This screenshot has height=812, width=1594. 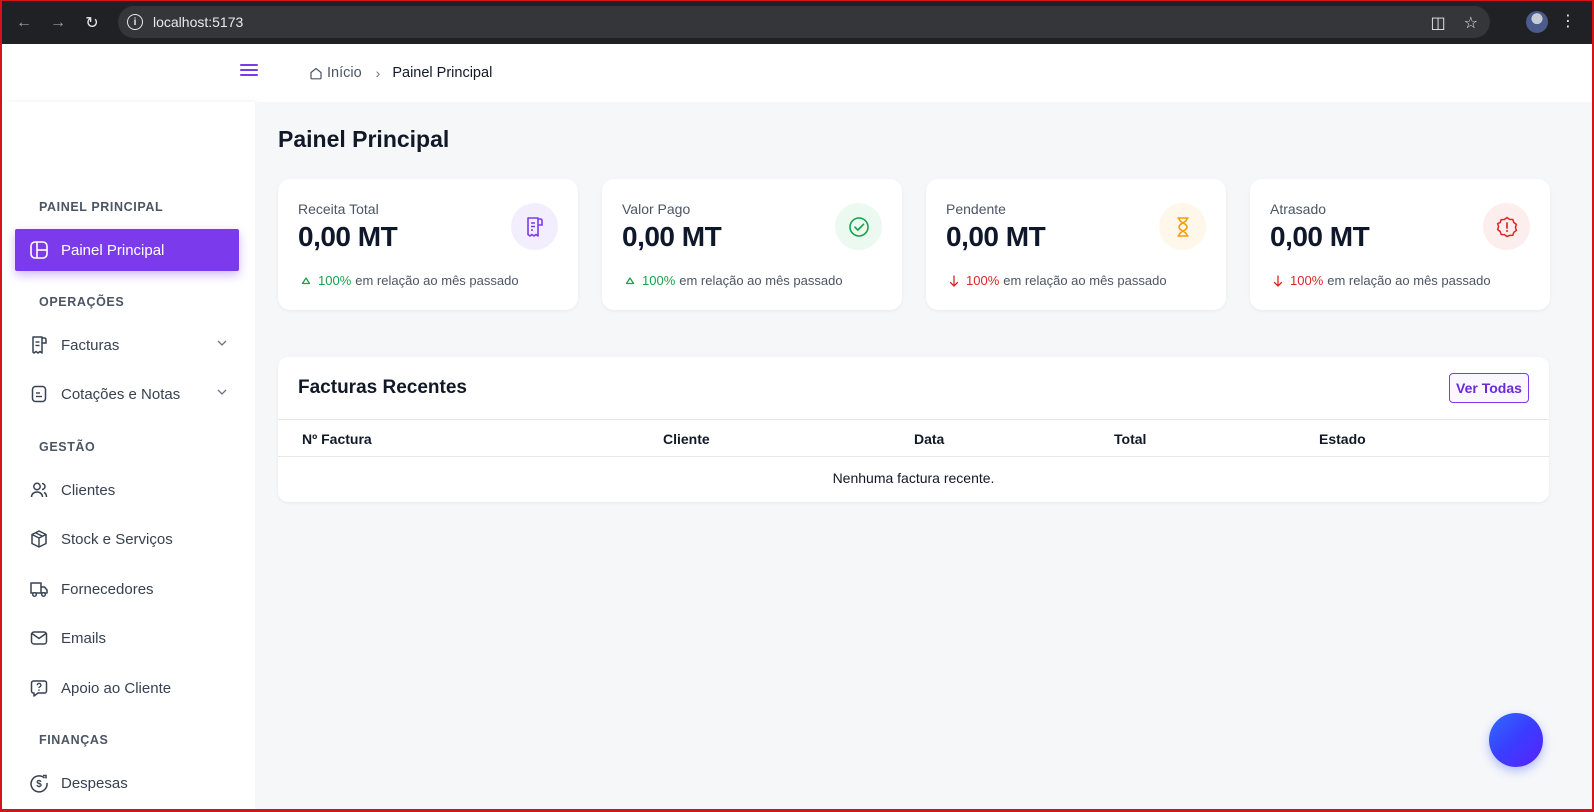 I want to click on sidebar-item-label: Fornecedores, so click(x=107, y=589).